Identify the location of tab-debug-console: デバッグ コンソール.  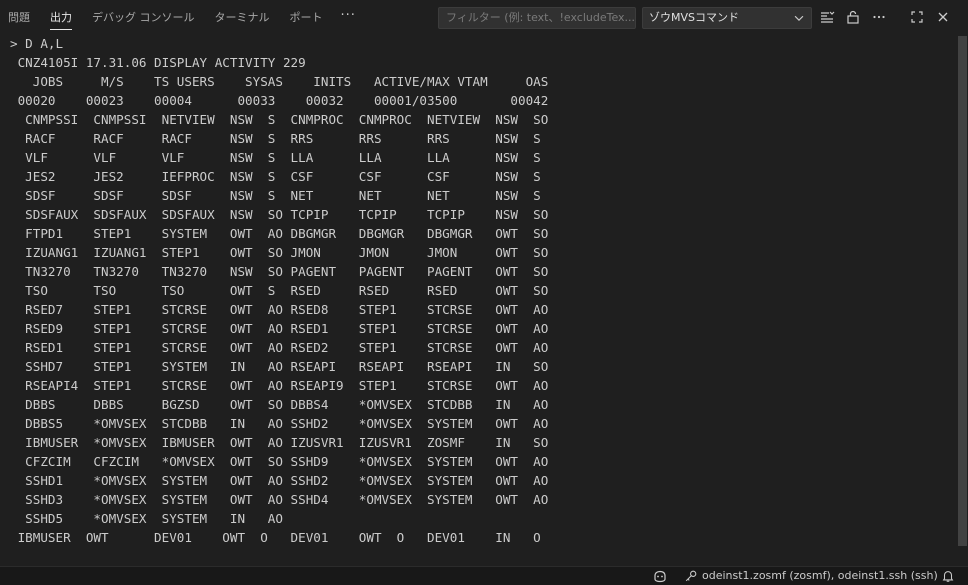
(143, 18).